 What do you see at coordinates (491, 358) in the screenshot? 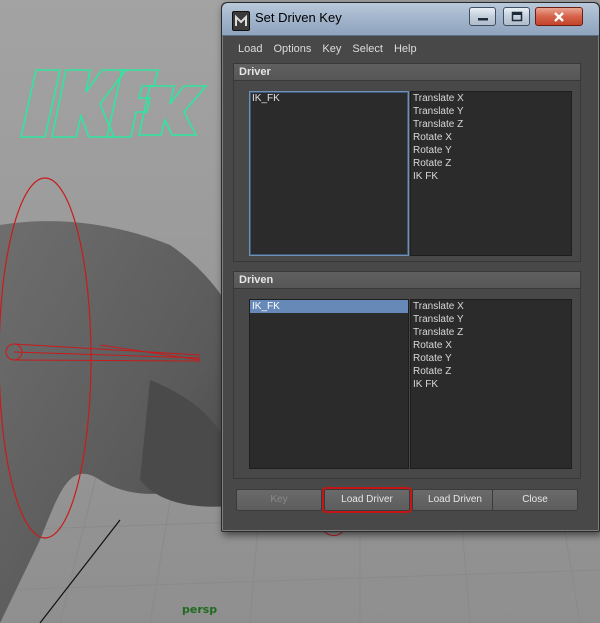
I see `driven-attribute-item: Rotate Y` at bounding box center [491, 358].